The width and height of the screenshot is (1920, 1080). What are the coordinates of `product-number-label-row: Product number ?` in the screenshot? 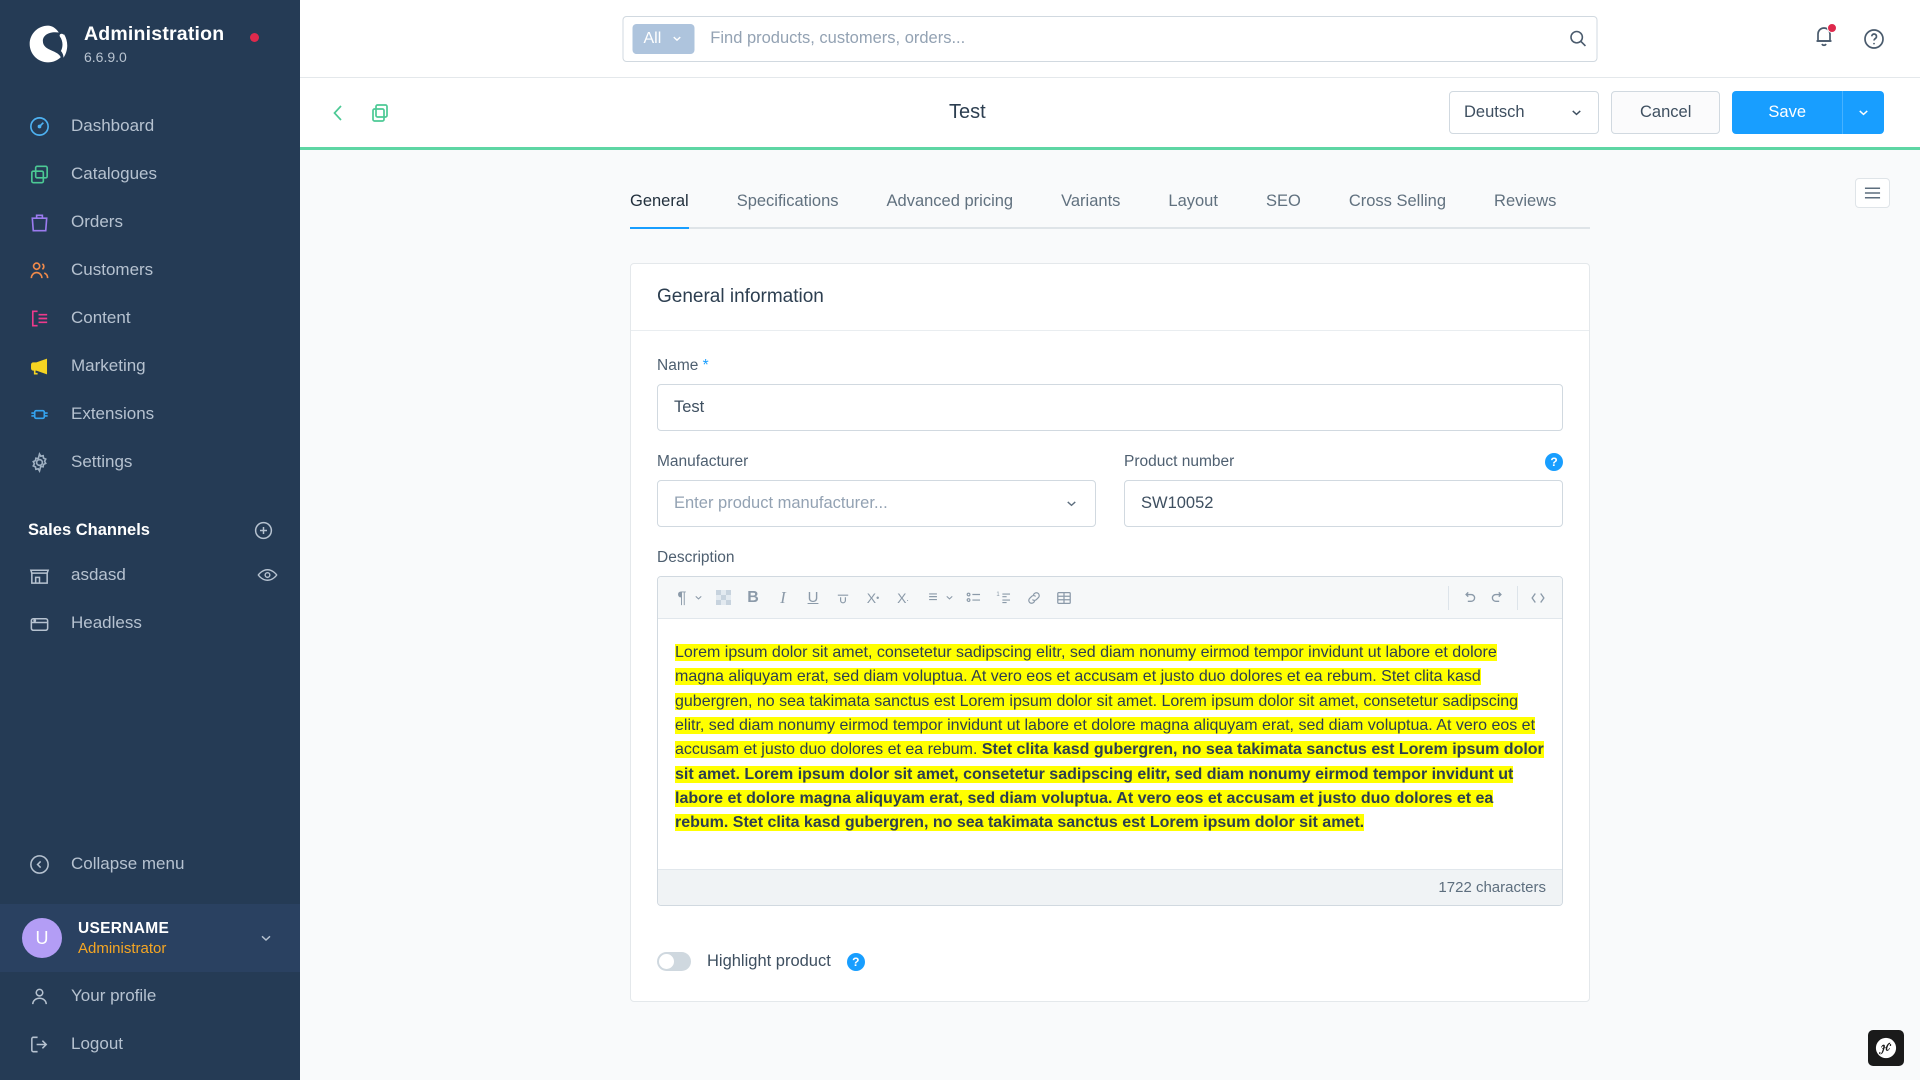 It's located at (1343, 462).